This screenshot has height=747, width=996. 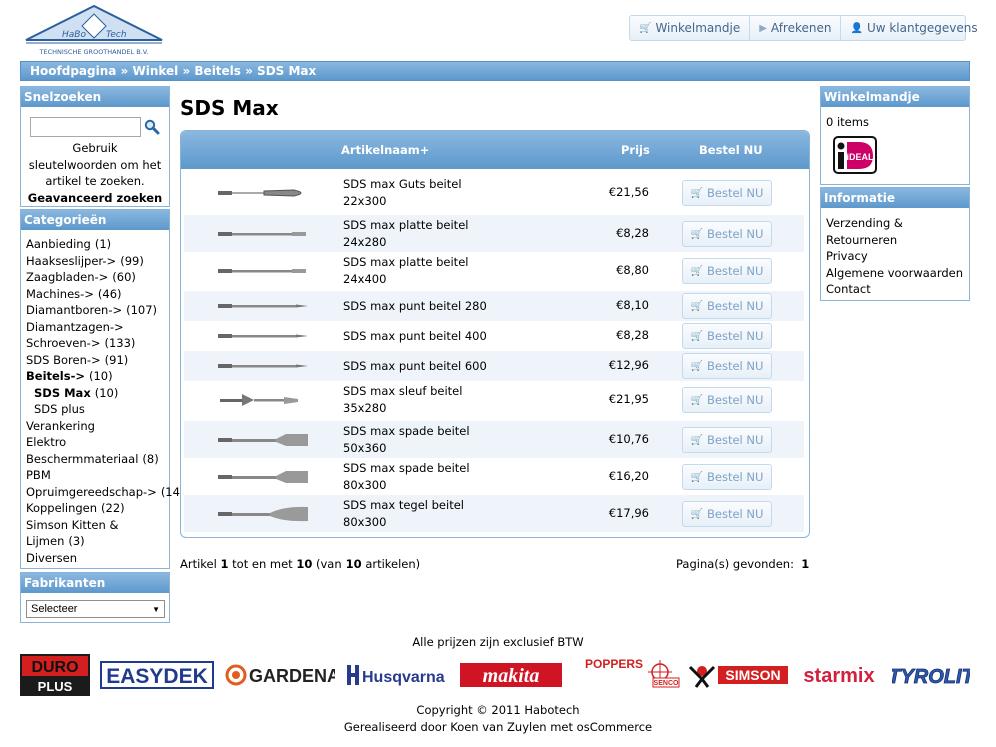 What do you see at coordinates (94, 31) in the screenshot?
I see `habotech-logo: HaBo Tech TECHNISCHE GROOTHANDEL B.V.` at bounding box center [94, 31].